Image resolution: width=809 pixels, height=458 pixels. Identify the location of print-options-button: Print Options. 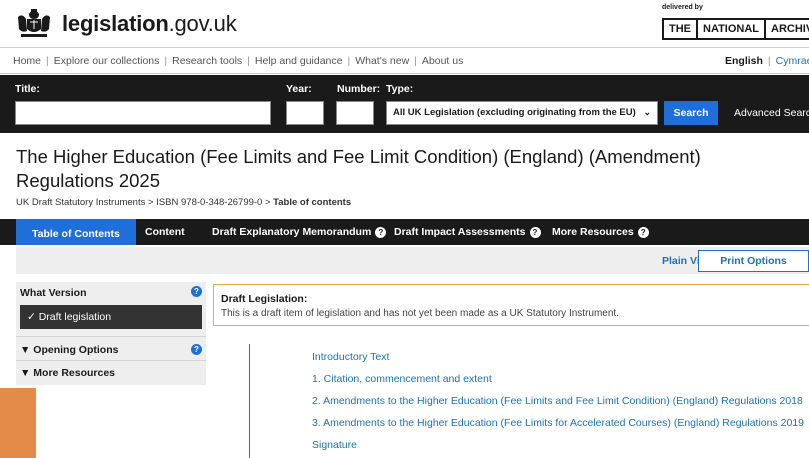
(753, 261).